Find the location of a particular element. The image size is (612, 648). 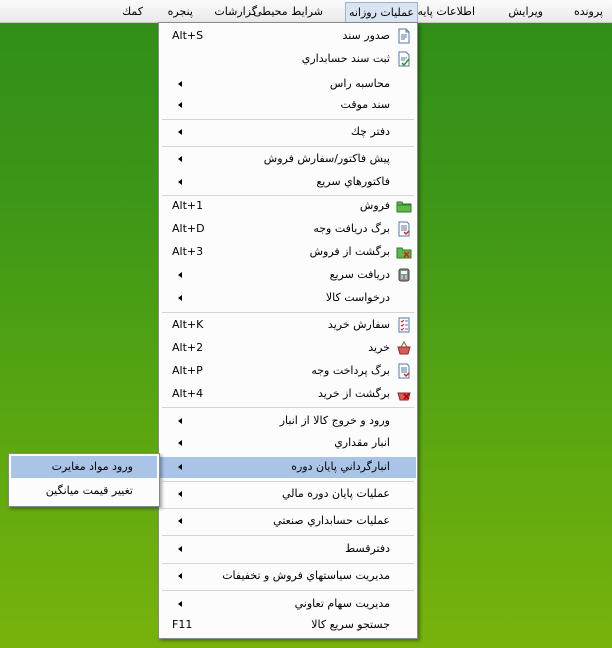

menu-daily-operations: عملیات روزانه is located at coordinates (381, 12).